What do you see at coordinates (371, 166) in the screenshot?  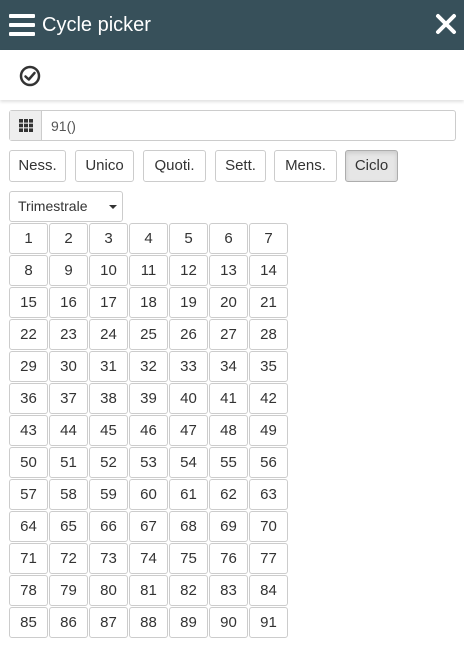 I see `type-button-ciclo: Ciclo` at bounding box center [371, 166].